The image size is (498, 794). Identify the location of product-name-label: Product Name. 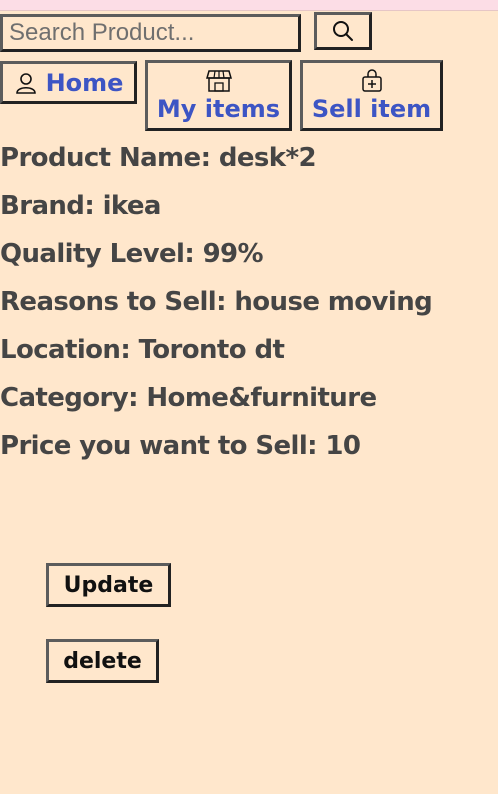
(100, 158).